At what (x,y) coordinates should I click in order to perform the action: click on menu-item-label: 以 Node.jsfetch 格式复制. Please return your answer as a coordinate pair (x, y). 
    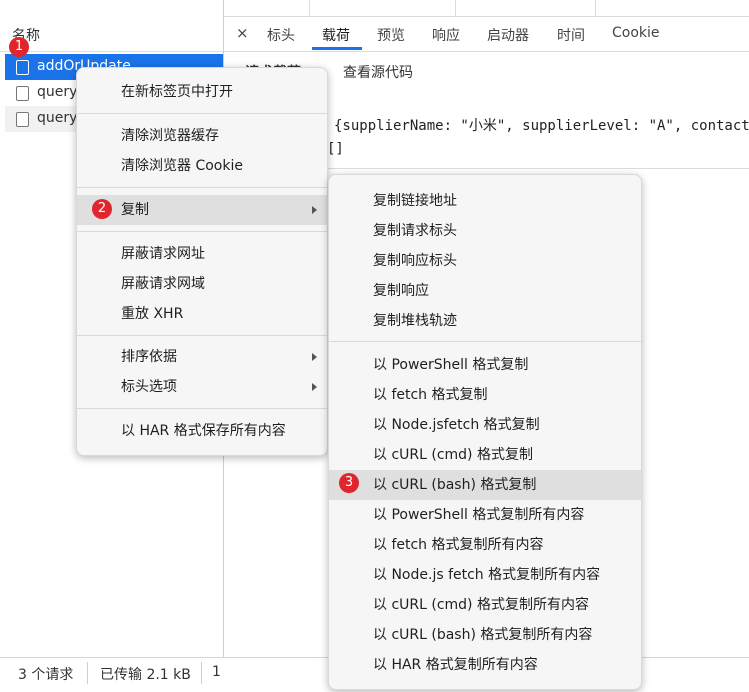
    Looking at the image, I should click on (456, 425).